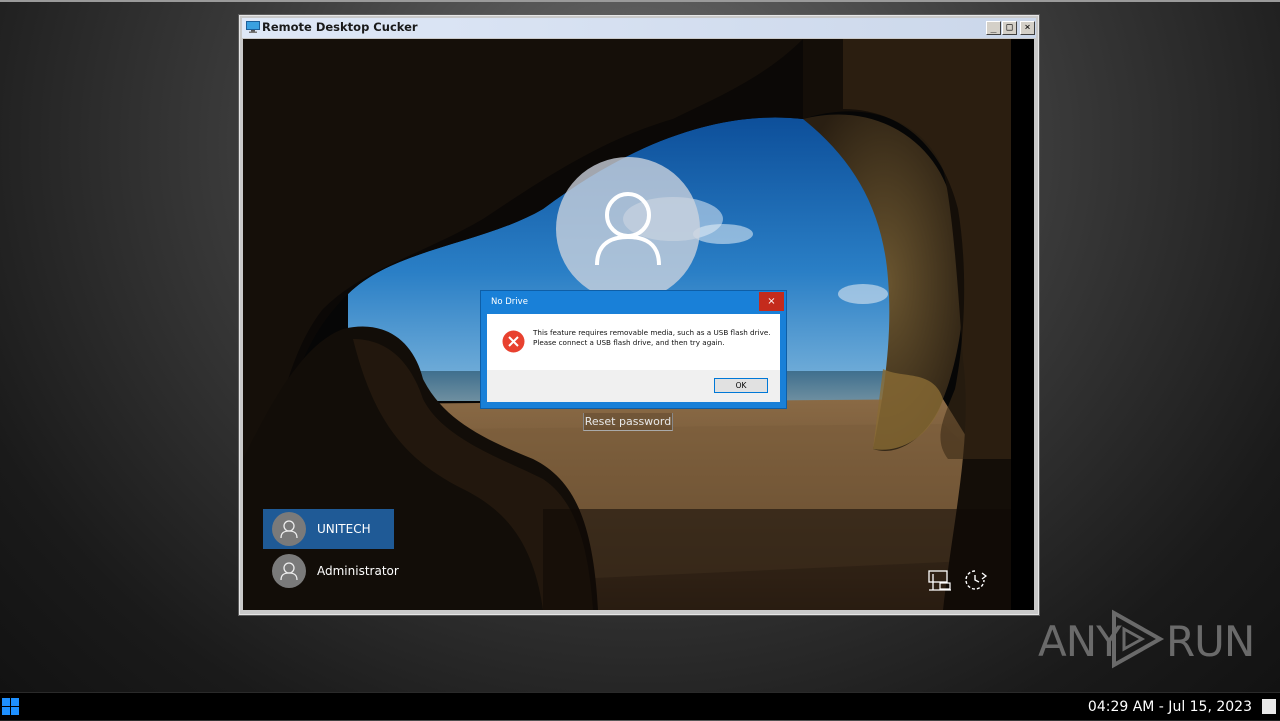 The image size is (1280, 721). Describe the element at coordinates (741, 385) in the screenshot. I see `ok-button: OK` at that location.